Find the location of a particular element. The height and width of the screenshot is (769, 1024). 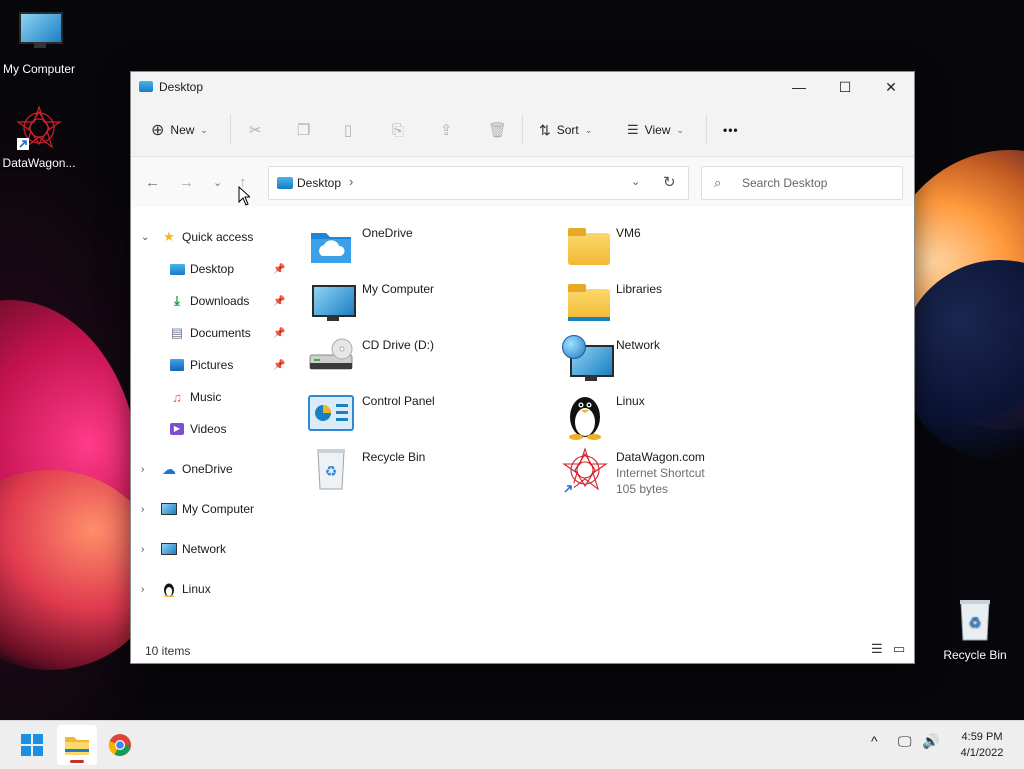

toolbar-divider is located at coordinates (706, 129).